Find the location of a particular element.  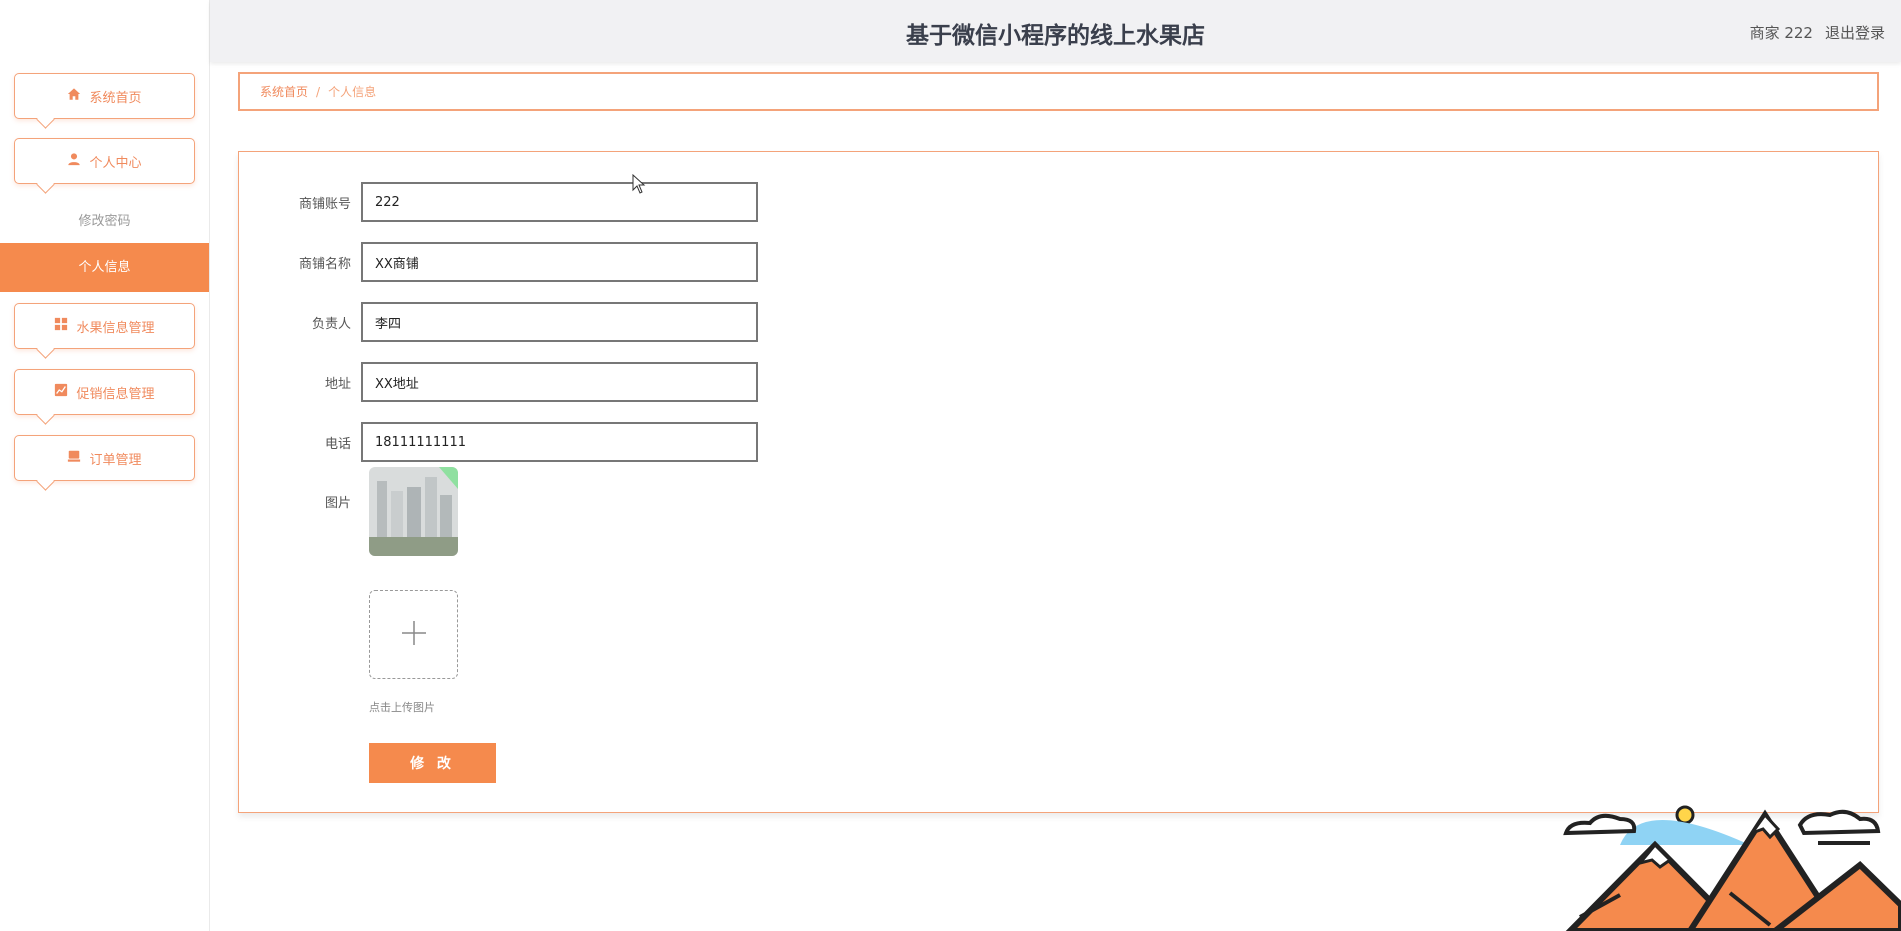

form-row-address: 地址 is located at coordinates (498, 382).